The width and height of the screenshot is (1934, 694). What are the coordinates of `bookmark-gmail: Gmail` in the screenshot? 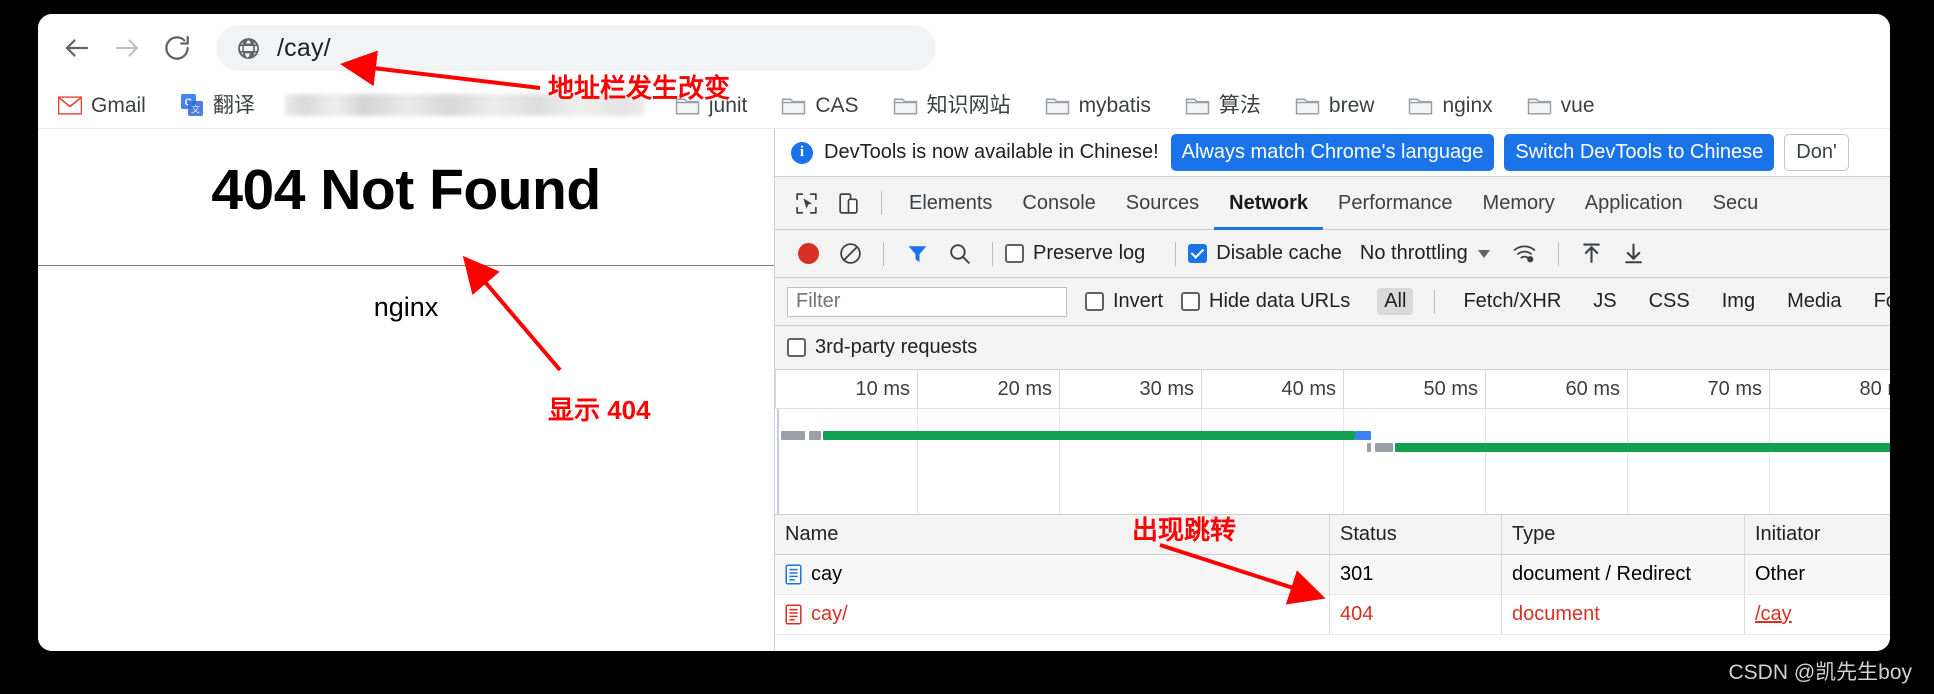 It's located at (102, 105).